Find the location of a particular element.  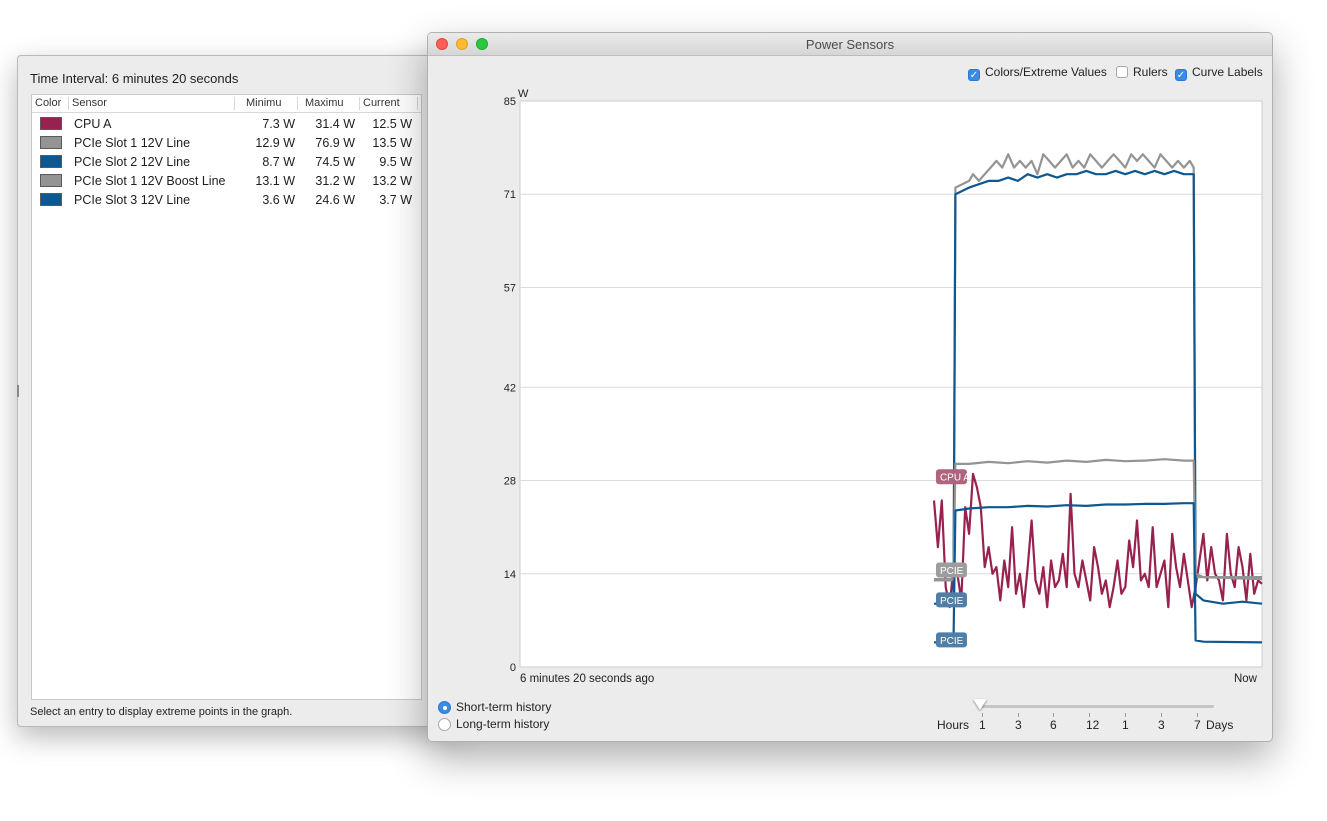

column-header-sensor: Sensor is located at coordinates (152, 103).